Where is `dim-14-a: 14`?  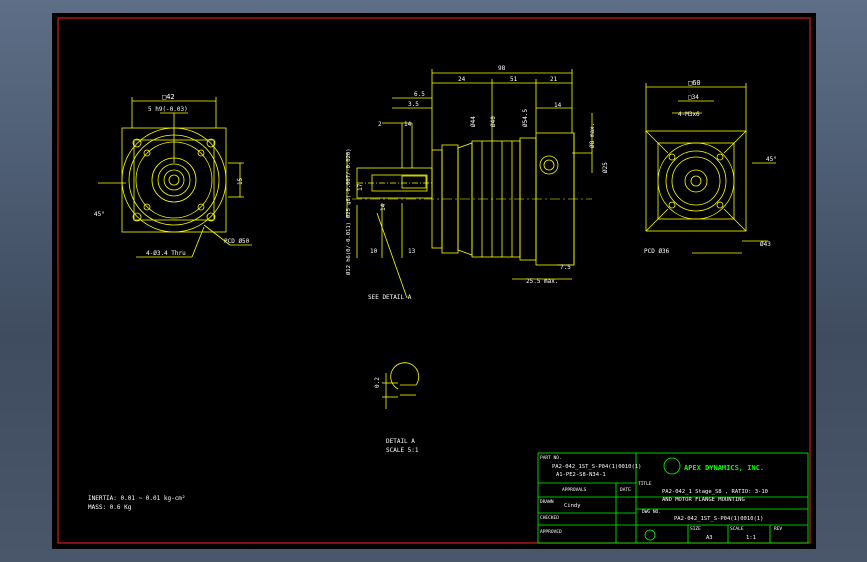
dim-14-a: 14 is located at coordinates (408, 124).